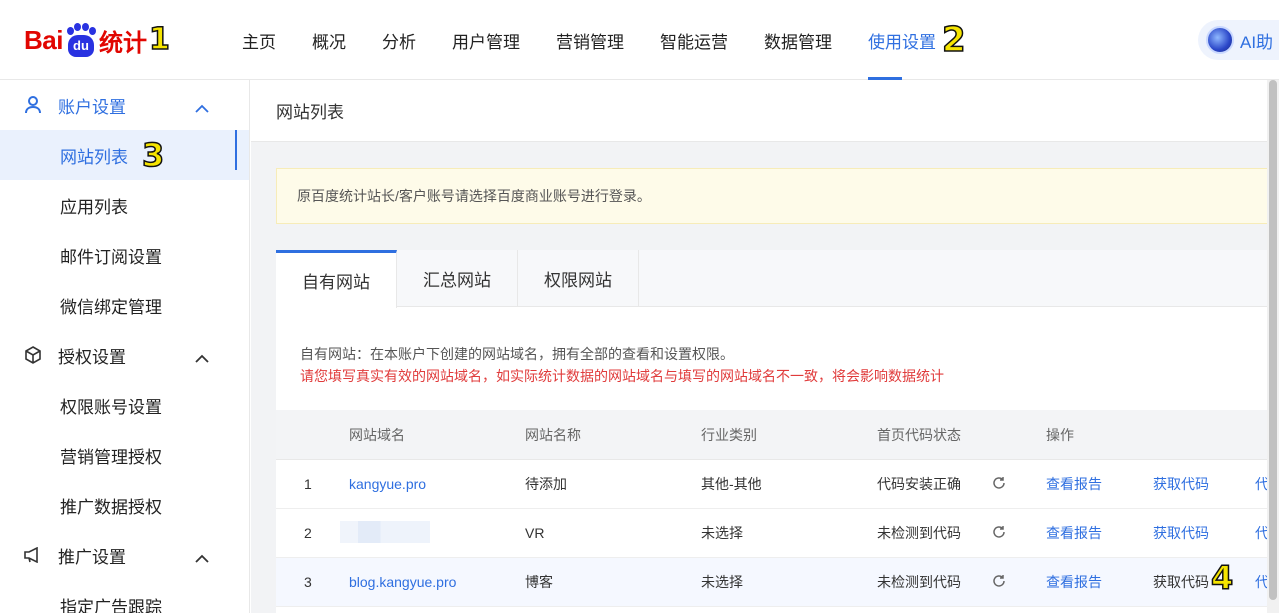 Image resolution: width=1279 pixels, height=613 pixels. What do you see at coordinates (777, 279) in the screenshot?
I see `site-type-tabs: 自有网站 汇总网站 权限网站` at bounding box center [777, 279].